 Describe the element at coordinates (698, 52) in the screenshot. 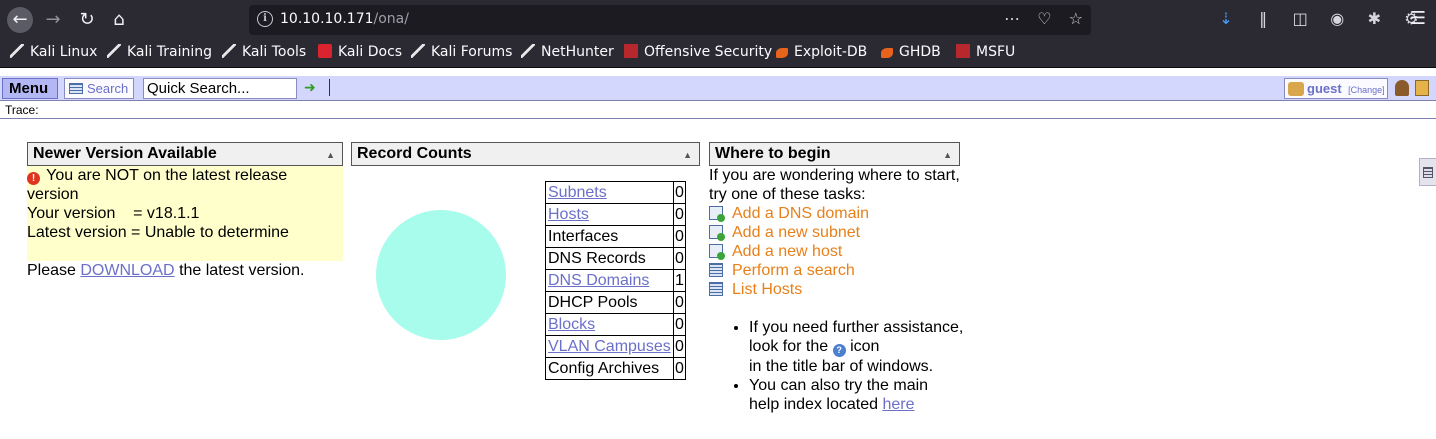

I see `bookmark-offensive-security: Offensive Security` at that location.